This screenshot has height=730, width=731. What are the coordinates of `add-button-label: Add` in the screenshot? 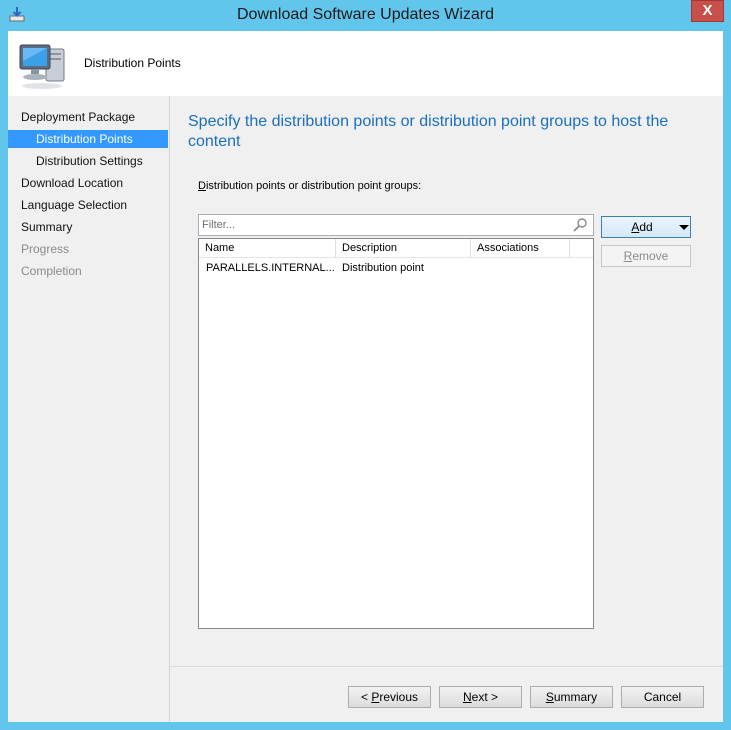 It's located at (642, 227).